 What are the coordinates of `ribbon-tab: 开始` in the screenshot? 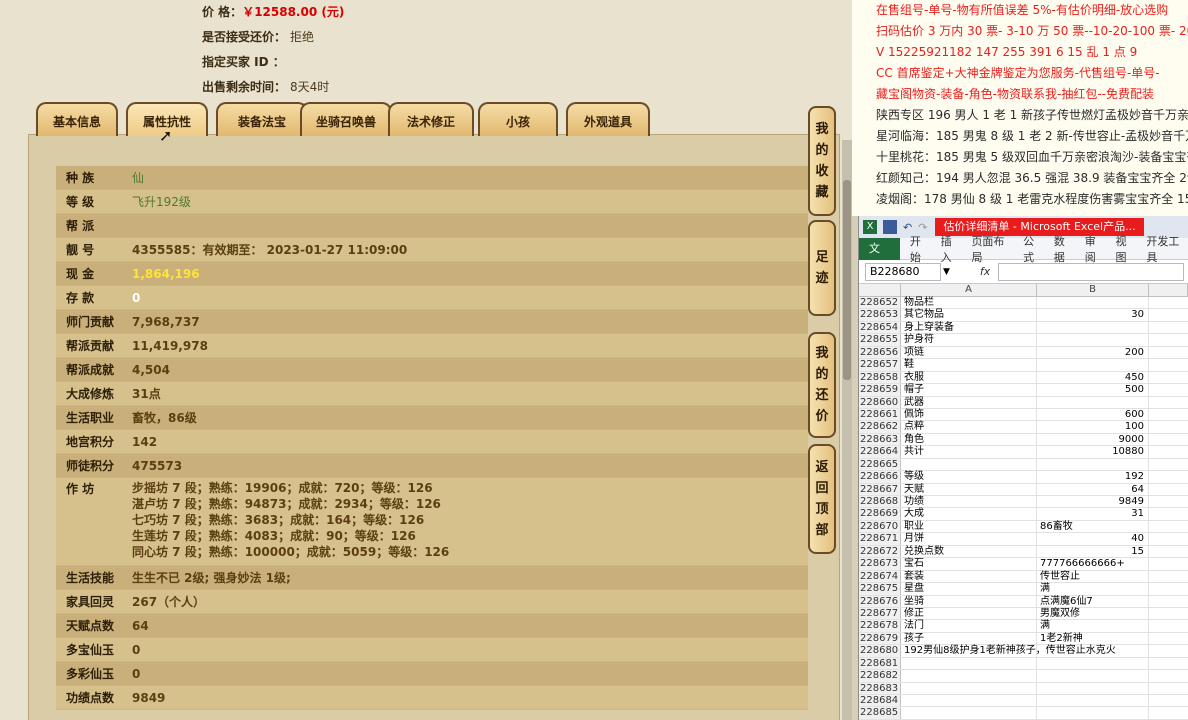 It's located at (920, 249).